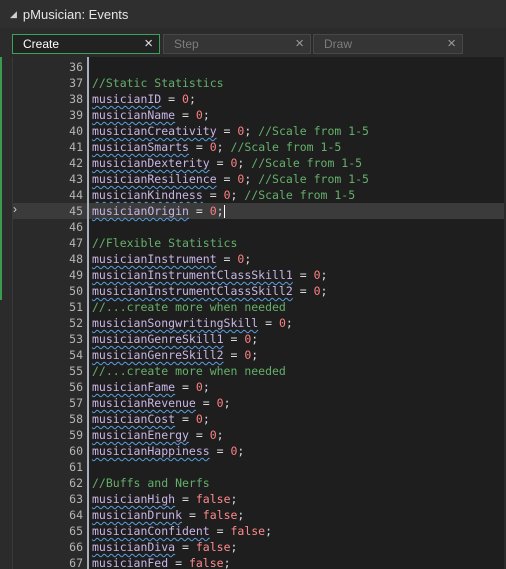  What do you see at coordinates (192, 323) in the screenshot?
I see `line-code: musicianSongwritingSkill = 0;` at bounding box center [192, 323].